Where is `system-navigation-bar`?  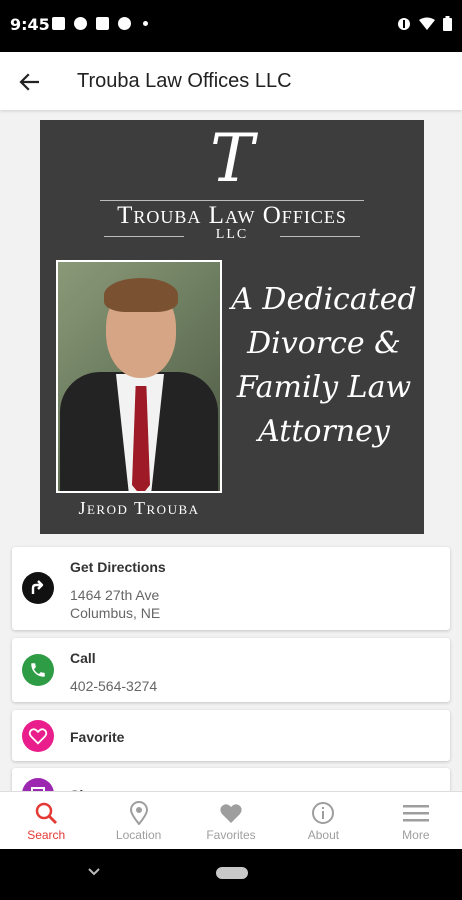
system-navigation-bar is located at coordinates (231, 874).